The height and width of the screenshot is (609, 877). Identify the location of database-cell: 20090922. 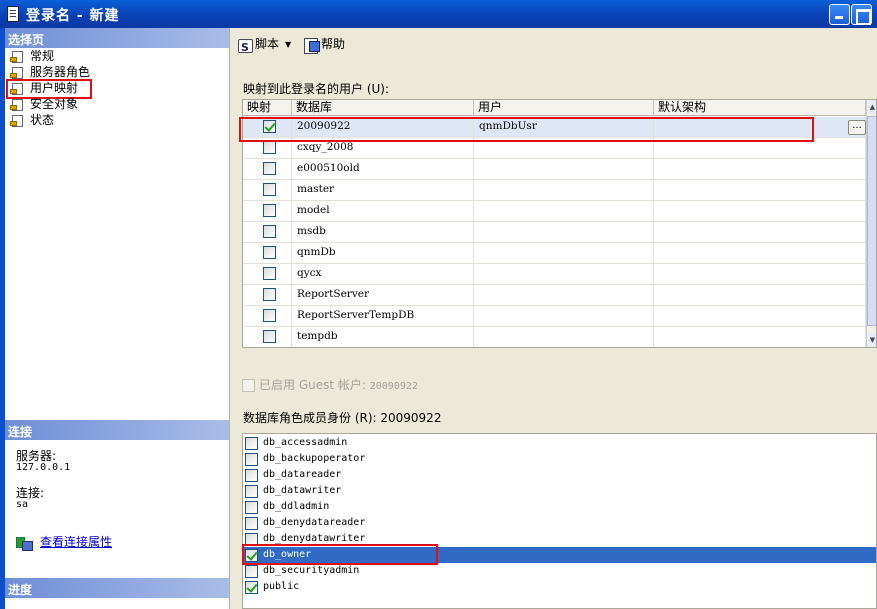
(383, 127).